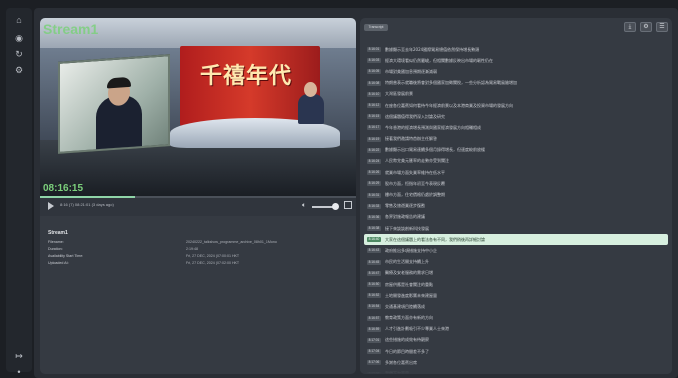 The width and height of the screenshot is (678, 378). Describe the element at coordinates (407, 340) in the screenshot. I see `transcript-text: 這些措施的成效有待觀察` at that location.